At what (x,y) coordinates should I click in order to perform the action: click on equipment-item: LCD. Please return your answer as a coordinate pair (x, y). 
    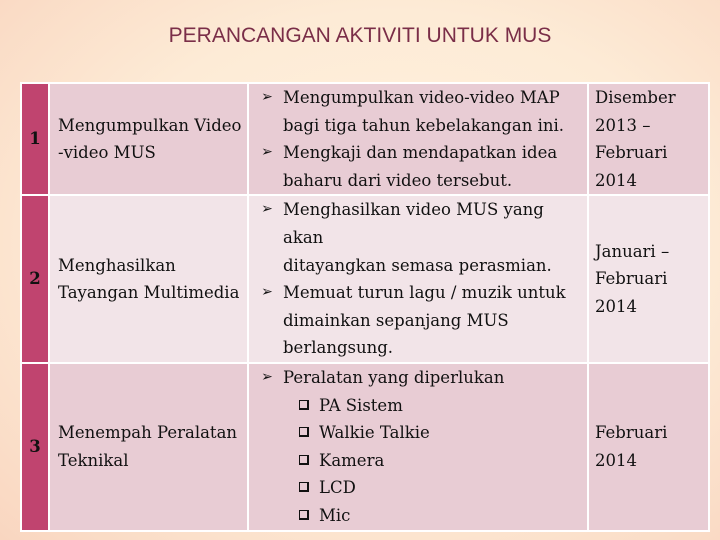
    Looking at the image, I should click on (440, 488).